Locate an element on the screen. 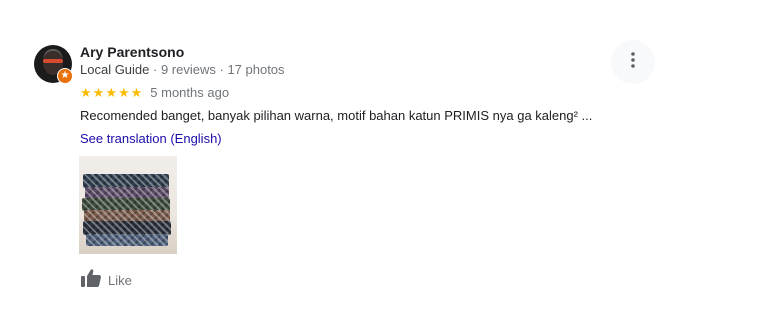 This screenshot has width=776, height=334. see-translation-link: See translation (English) is located at coordinates (151, 138).